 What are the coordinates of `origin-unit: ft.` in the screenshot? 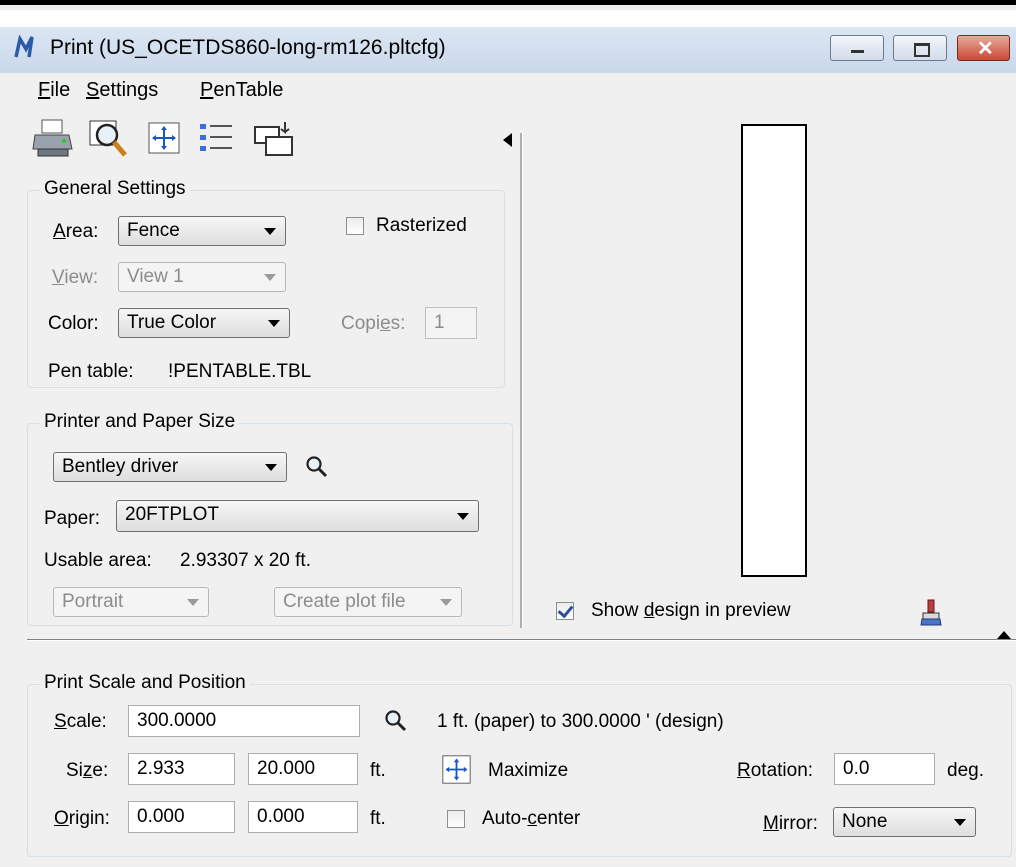 It's located at (378, 818).